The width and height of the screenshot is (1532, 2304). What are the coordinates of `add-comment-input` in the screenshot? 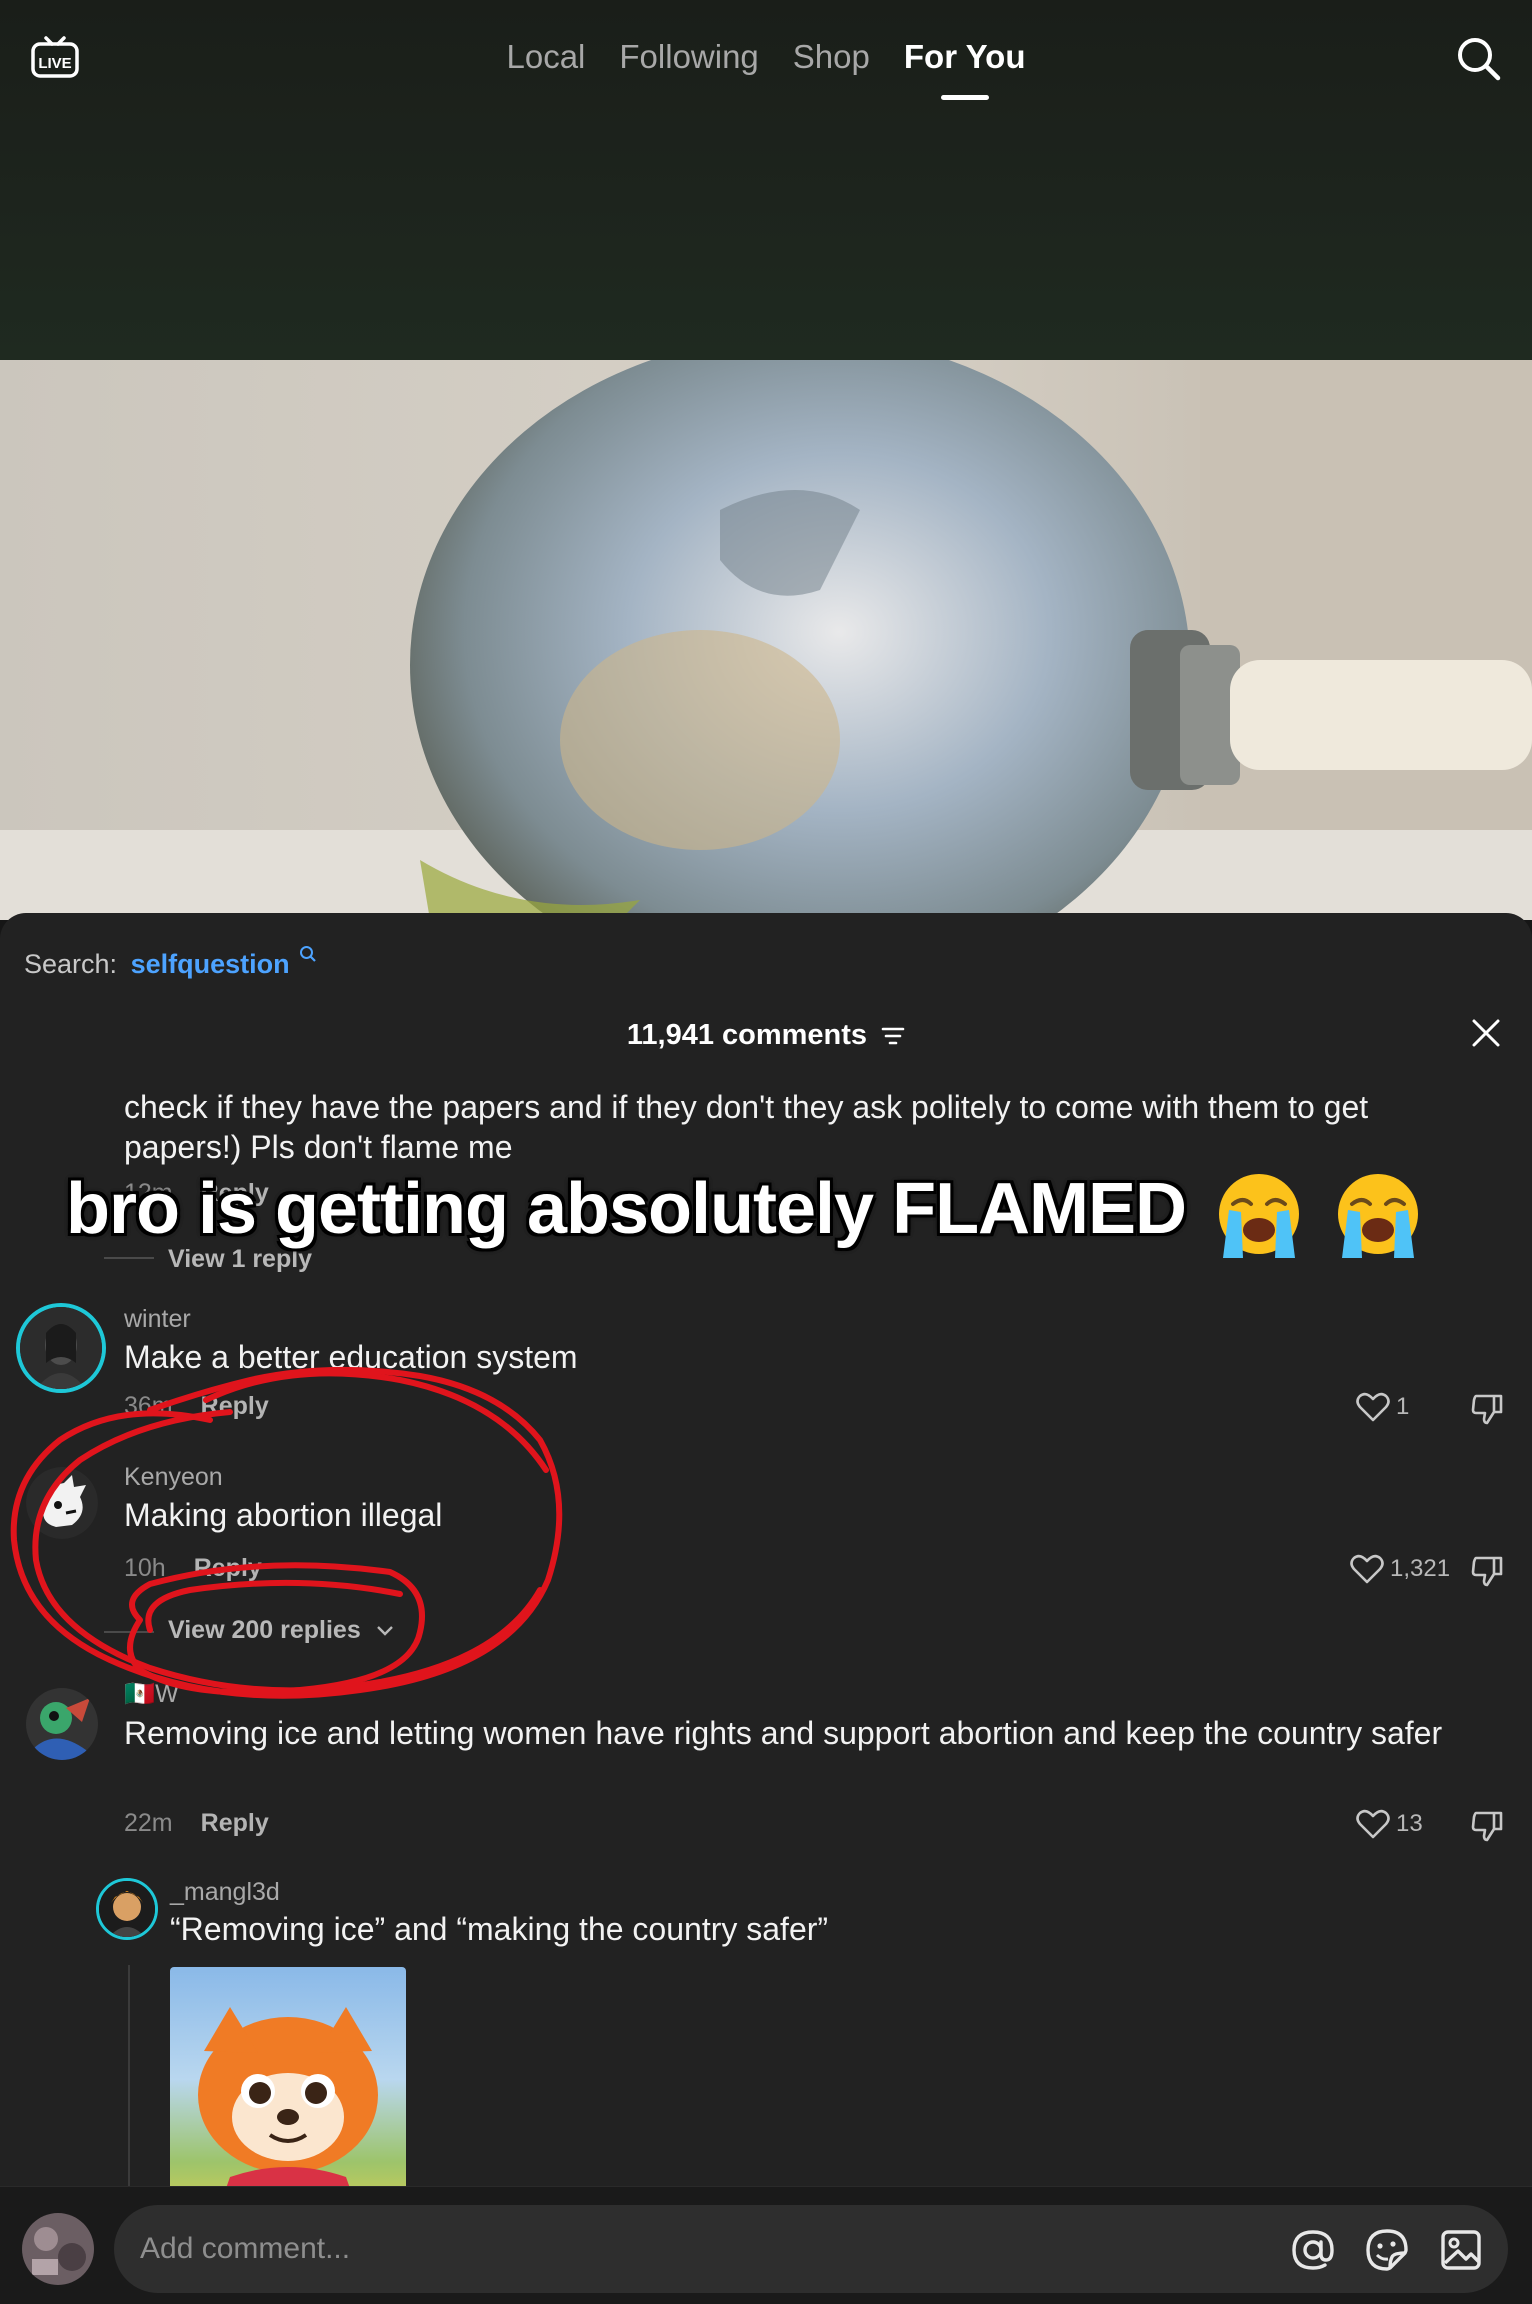 It's located at (700, 2249).